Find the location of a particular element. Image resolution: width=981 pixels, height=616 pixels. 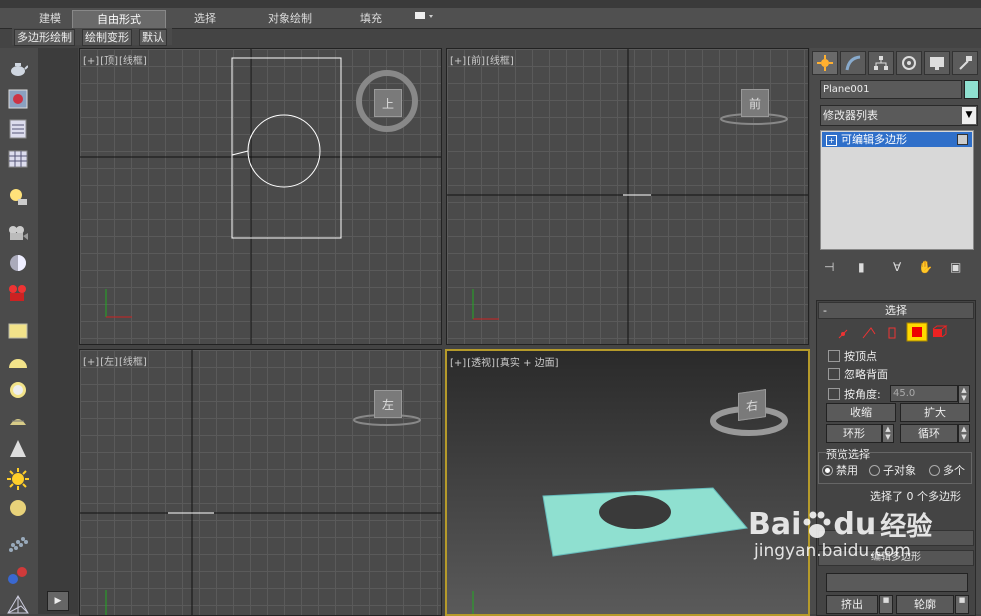

create-tab-icon is located at coordinates (825, 63).